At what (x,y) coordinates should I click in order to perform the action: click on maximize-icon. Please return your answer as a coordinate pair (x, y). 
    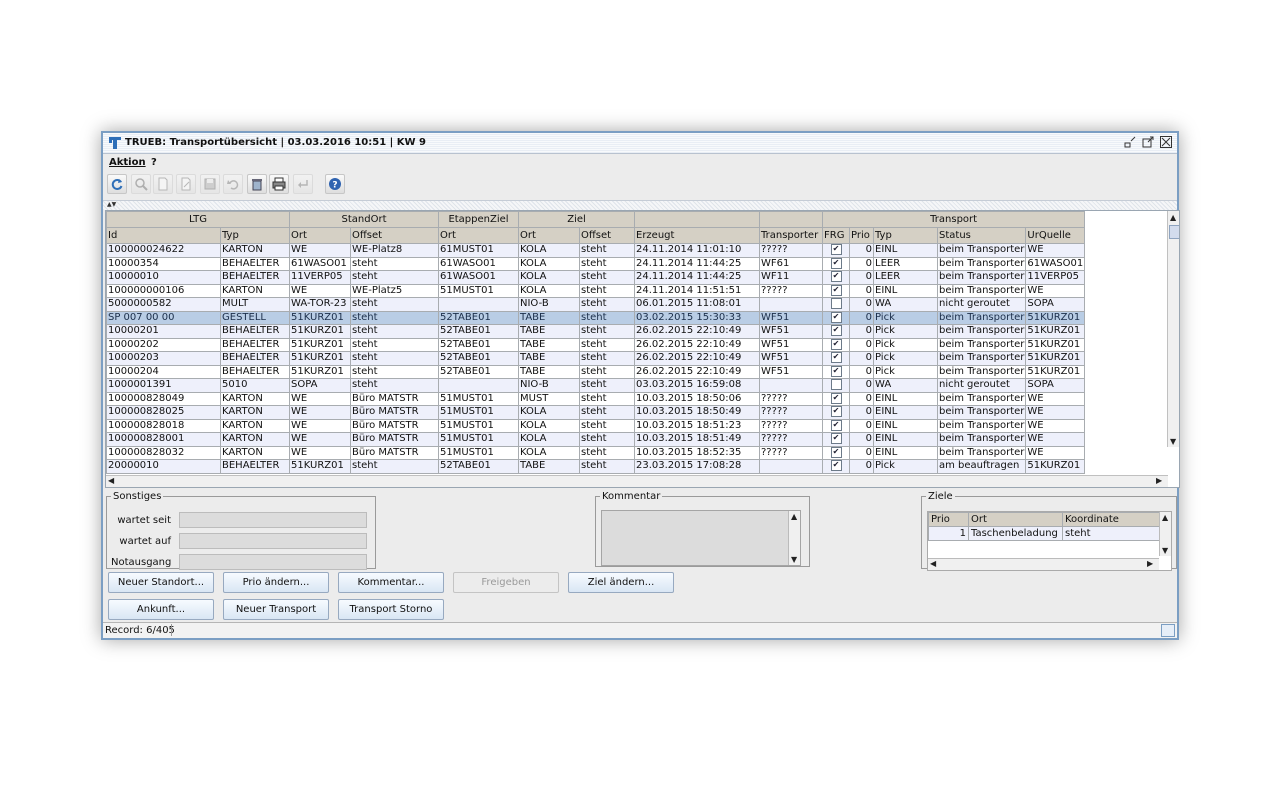
    Looking at the image, I should click on (1148, 142).